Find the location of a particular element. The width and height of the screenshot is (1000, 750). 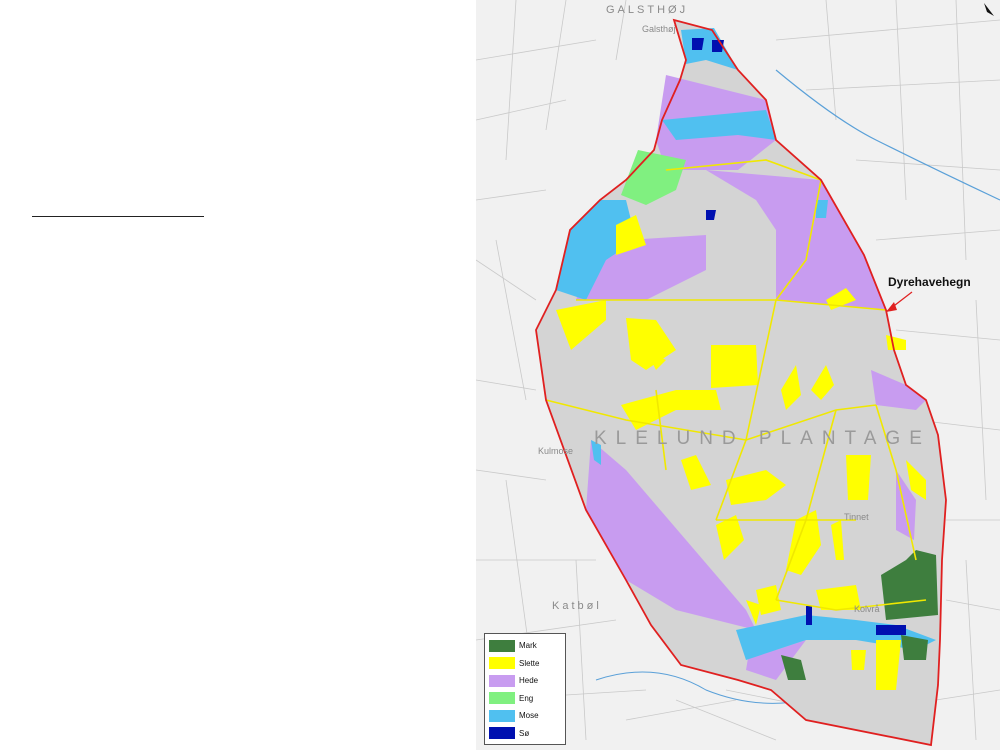

legend-label: Mose is located at coordinates (529, 716).